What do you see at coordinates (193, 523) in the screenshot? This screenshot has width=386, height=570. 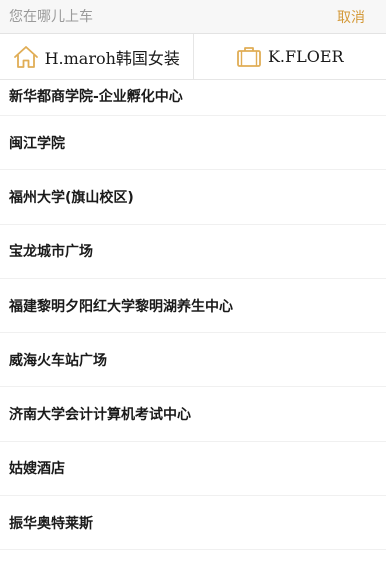 I see `result-item: 振华奥特莱斯` at bounding box center [193, 523].